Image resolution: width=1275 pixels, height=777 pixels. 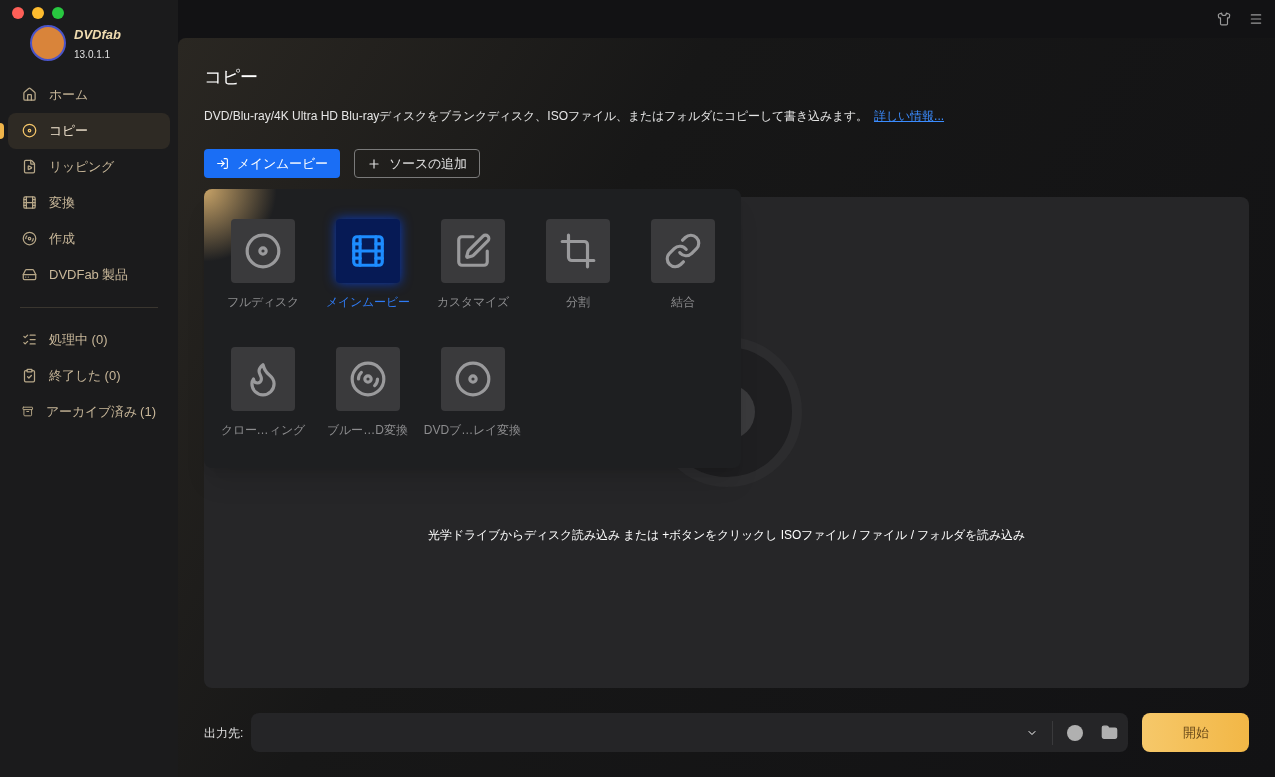 What do you see at coordinates (726, 535) in the screenshot?
I see `drop-hint-text: 光学ドライブからディスク読み込み または +ボタンをクリックし ISOファイル / ファイル / フォルダを読み込み` at bounding box center [726, 535].